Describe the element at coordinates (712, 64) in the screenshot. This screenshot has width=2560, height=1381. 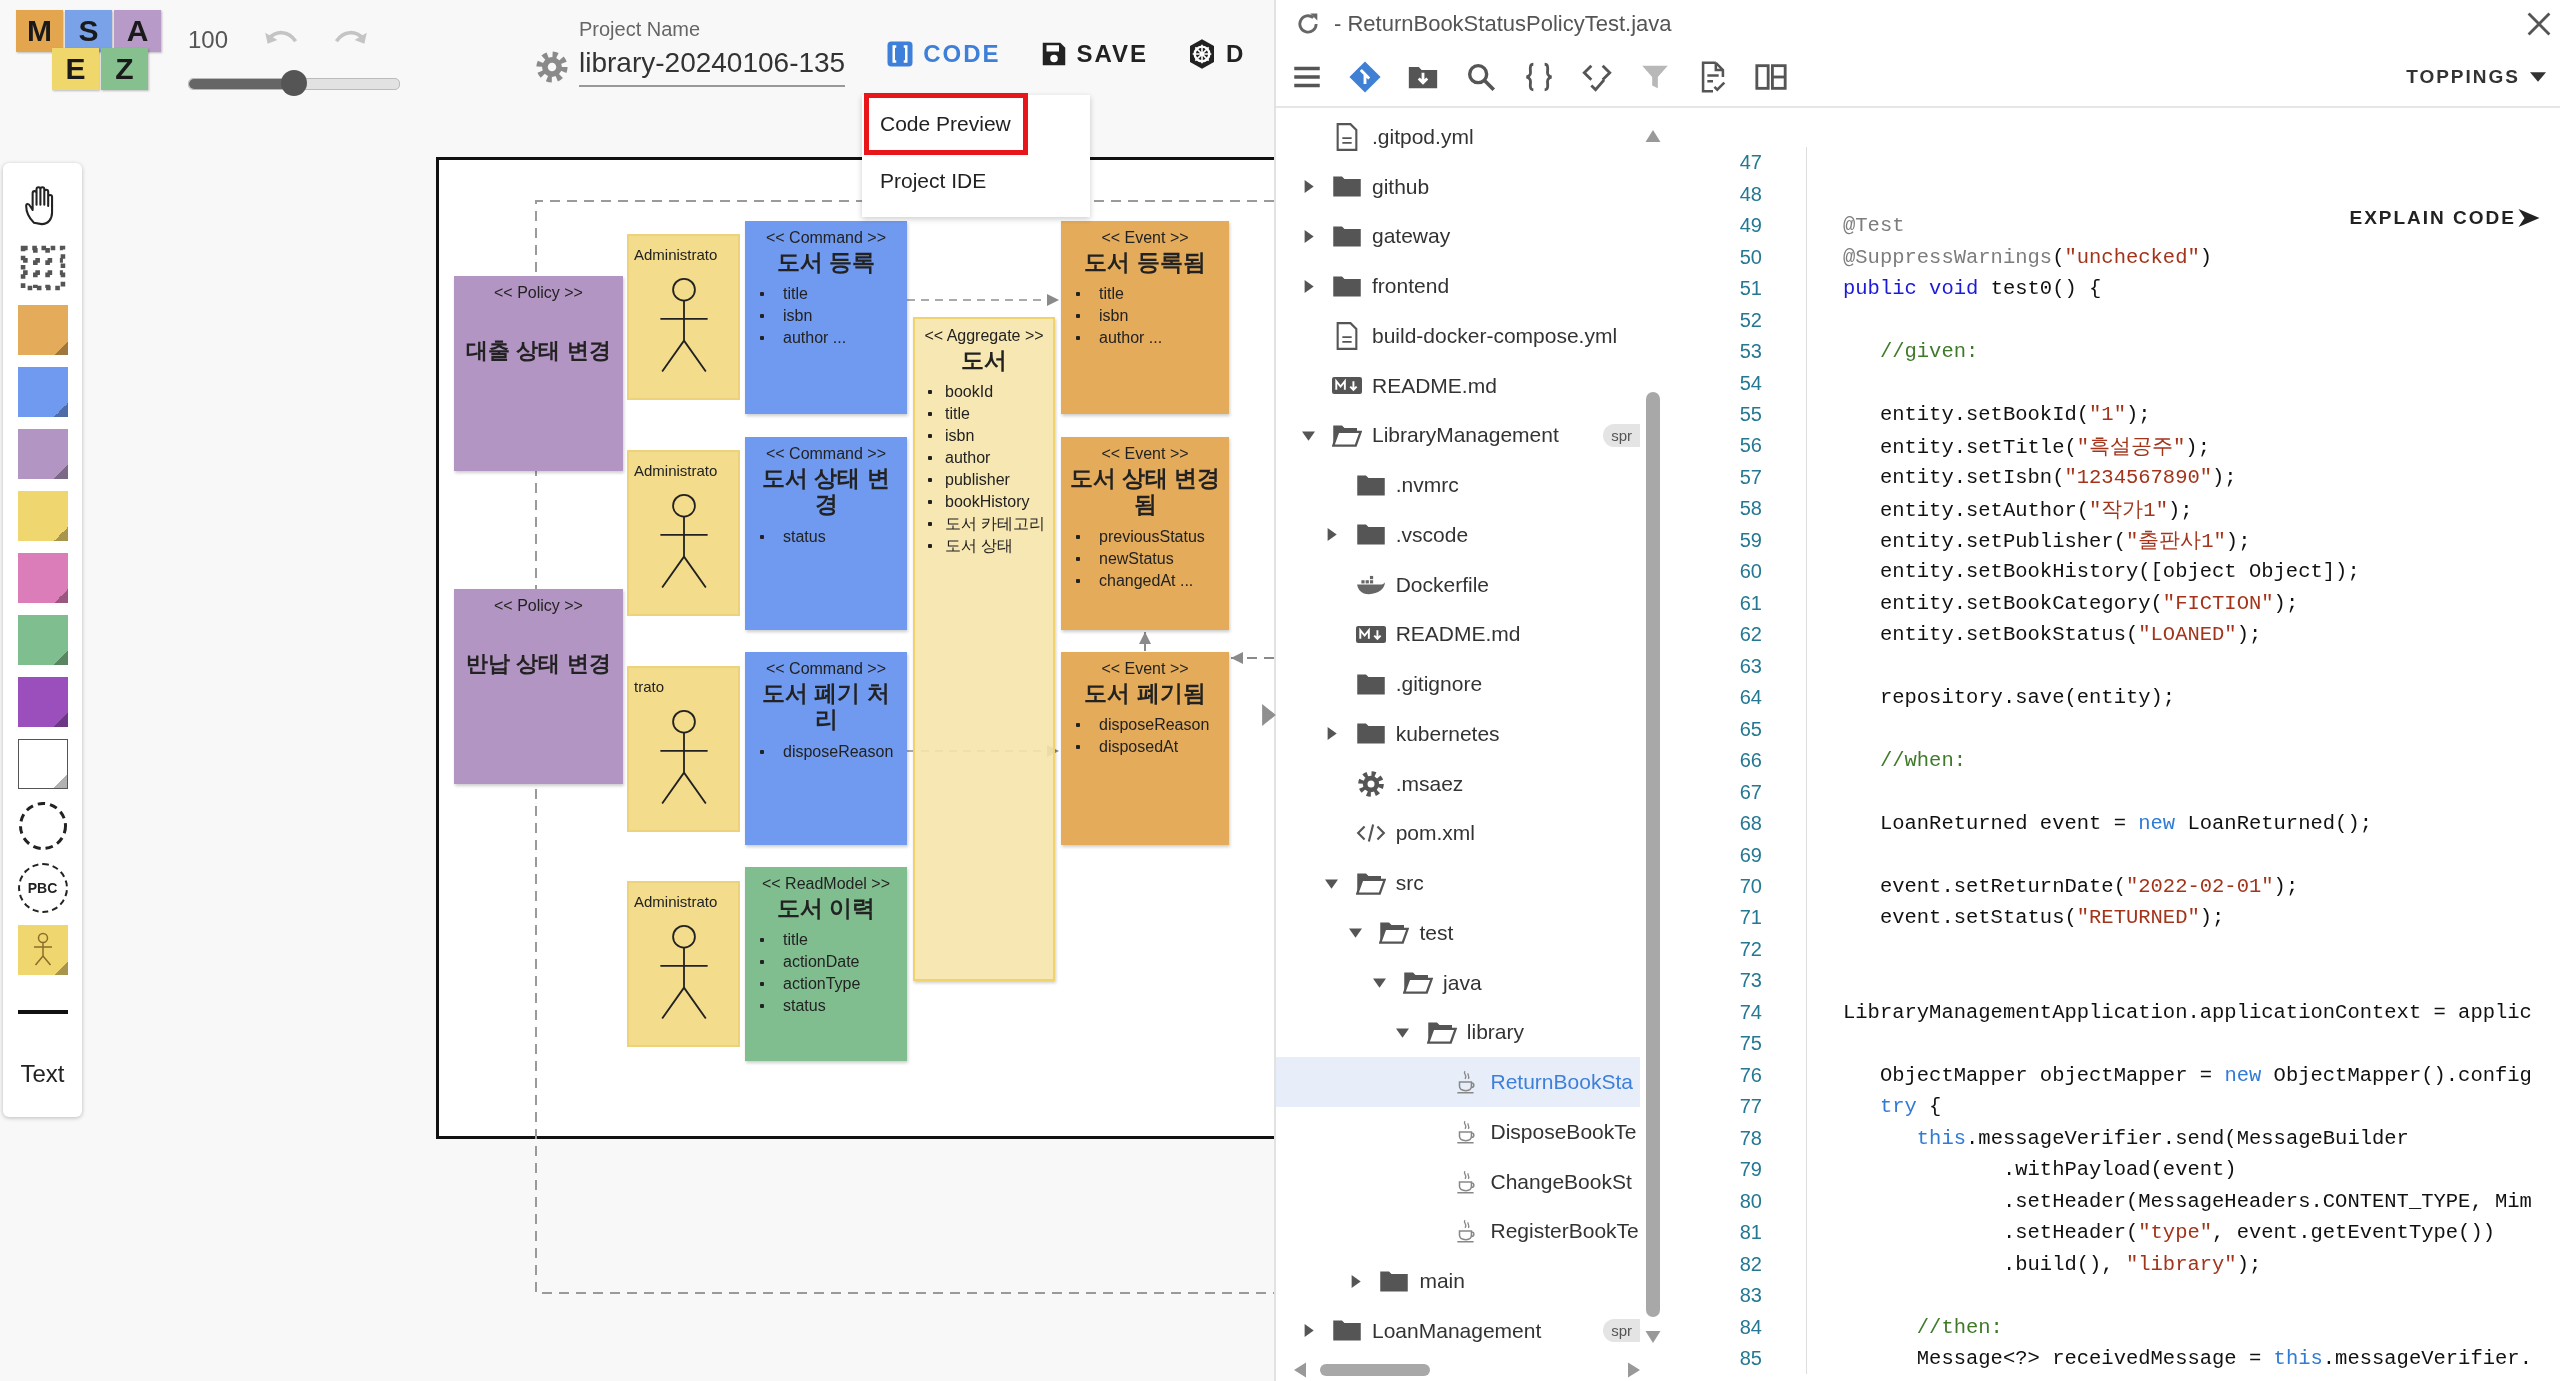
I see `project-name-field: library-20240106-135` at that location.